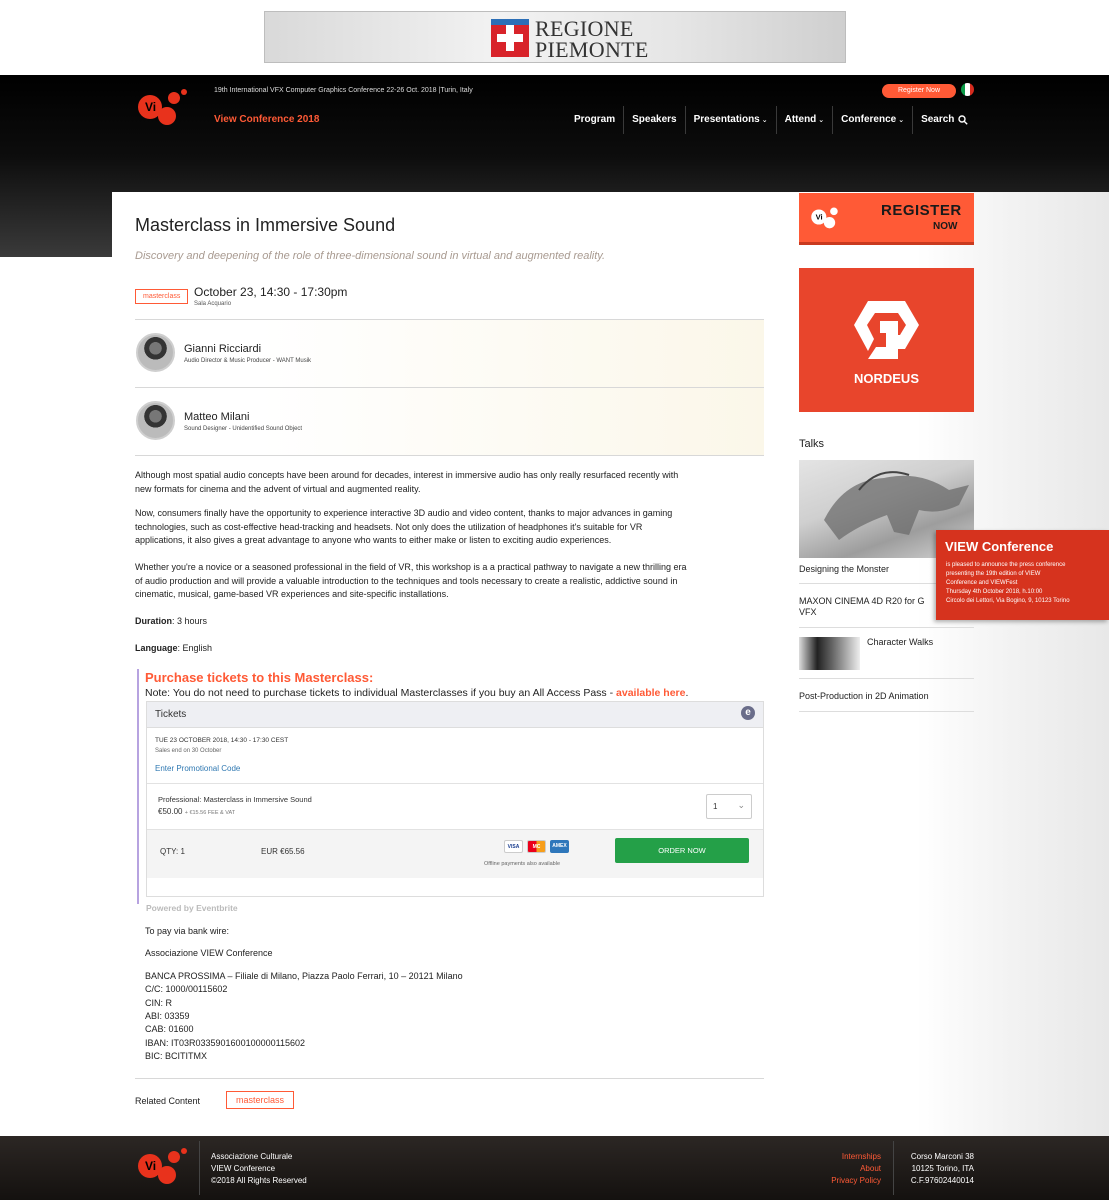 The height and width of the screenshot is (1200, 1109). I want to click on popup-line: Conference and VIEWFest, so click(982, 583).